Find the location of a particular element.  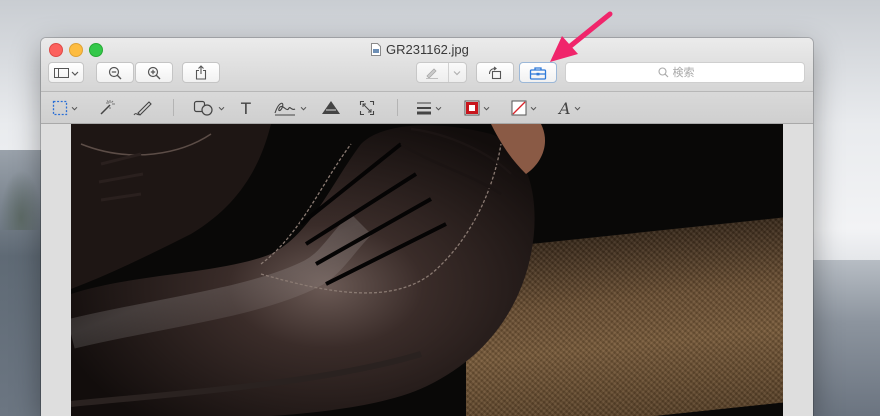

desktop-background-right is located at coordinates (846, 338).